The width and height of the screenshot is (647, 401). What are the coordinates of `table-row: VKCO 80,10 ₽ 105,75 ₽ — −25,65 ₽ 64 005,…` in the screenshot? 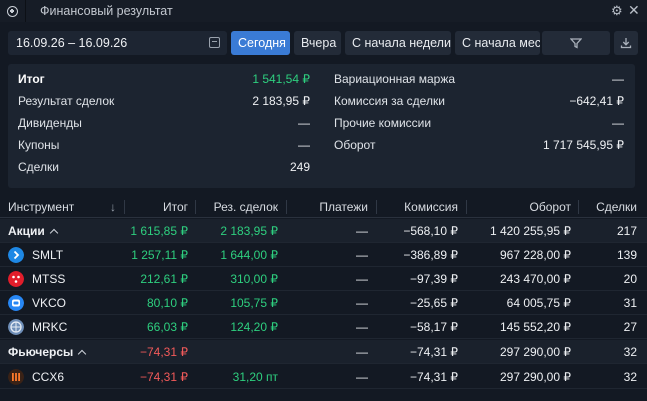 It's located at (323, 303).